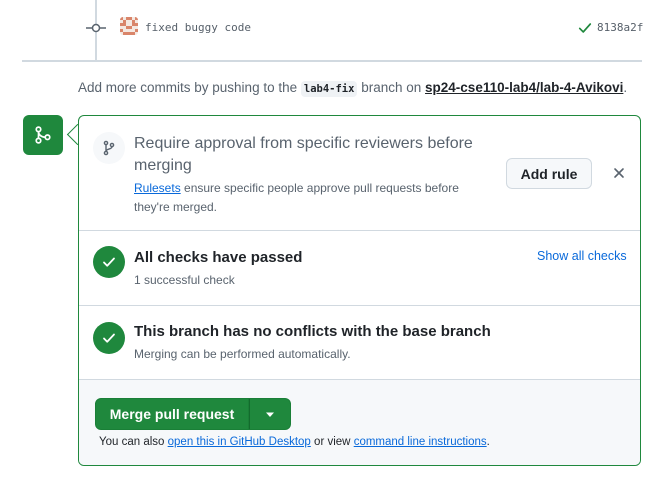 The image size is (656, 480). What do you see at coordinates (488, 442) in the screenshot?
I see `note-suffix: .` at bounding box center [488, 442].